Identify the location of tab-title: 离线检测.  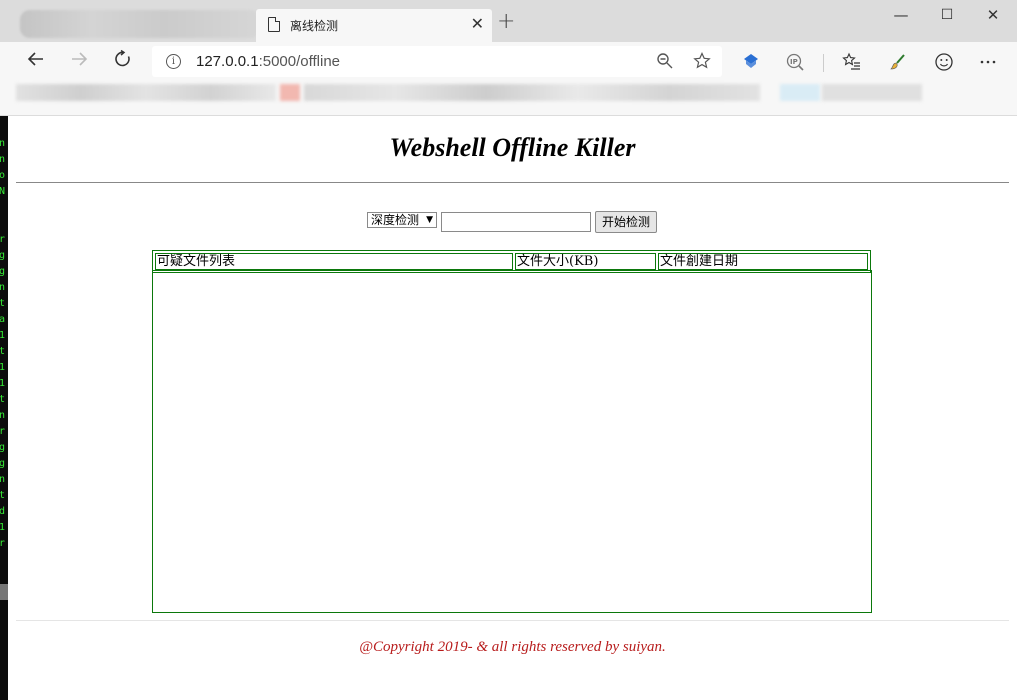
(314, 26).